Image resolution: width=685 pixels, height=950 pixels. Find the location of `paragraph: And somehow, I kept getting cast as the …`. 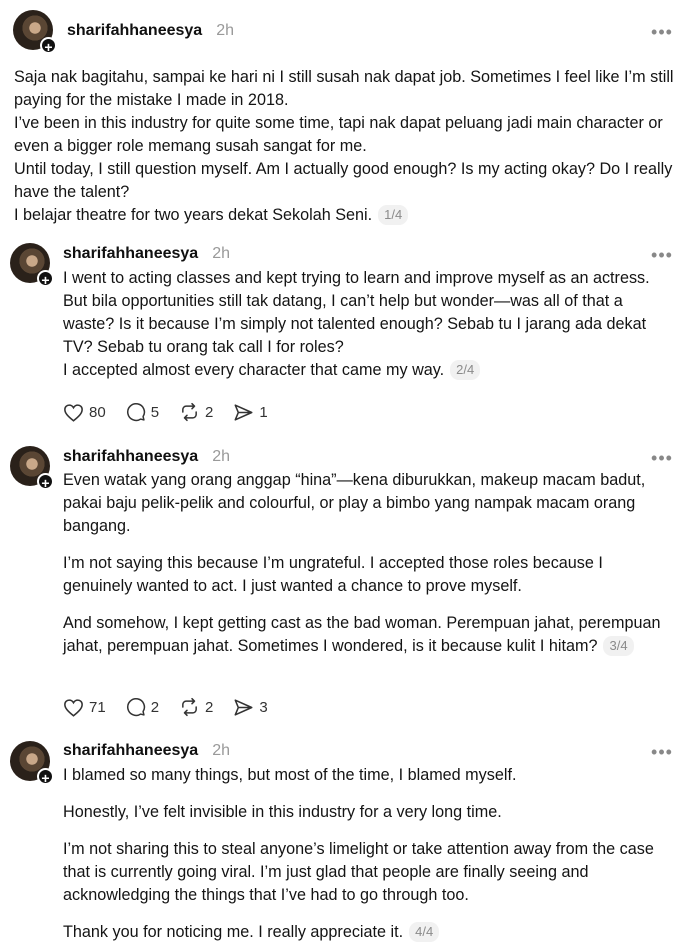

paragraph: And somehow, I kept getting cast as the … is located at coordinates (369, 635).